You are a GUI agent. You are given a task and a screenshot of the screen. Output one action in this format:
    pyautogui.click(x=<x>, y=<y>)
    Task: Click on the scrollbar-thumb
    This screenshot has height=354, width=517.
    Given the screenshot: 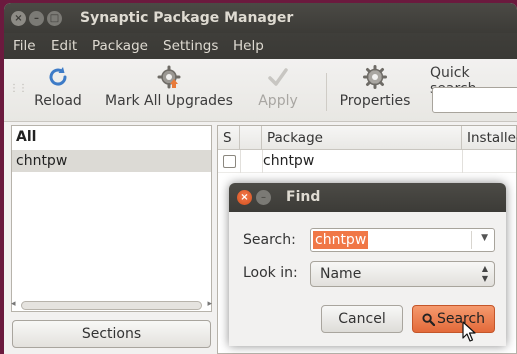 What is the action you would take?
    pyautogui.click(x=111, y=305)
    